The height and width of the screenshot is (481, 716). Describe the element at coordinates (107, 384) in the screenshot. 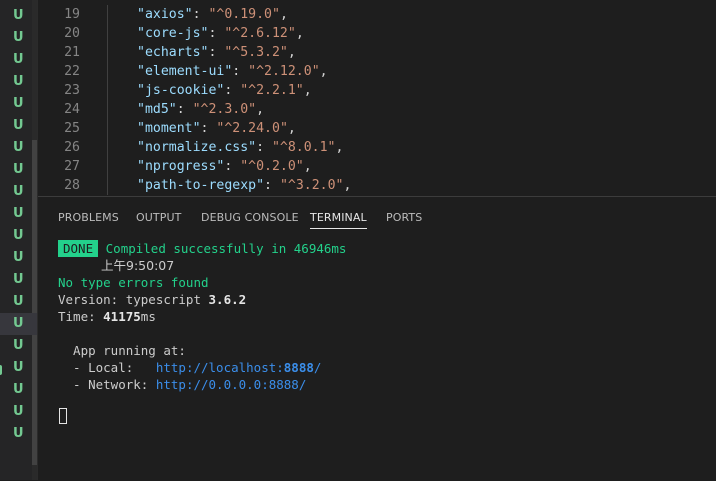

I see `network-label: - Network:` at that location.